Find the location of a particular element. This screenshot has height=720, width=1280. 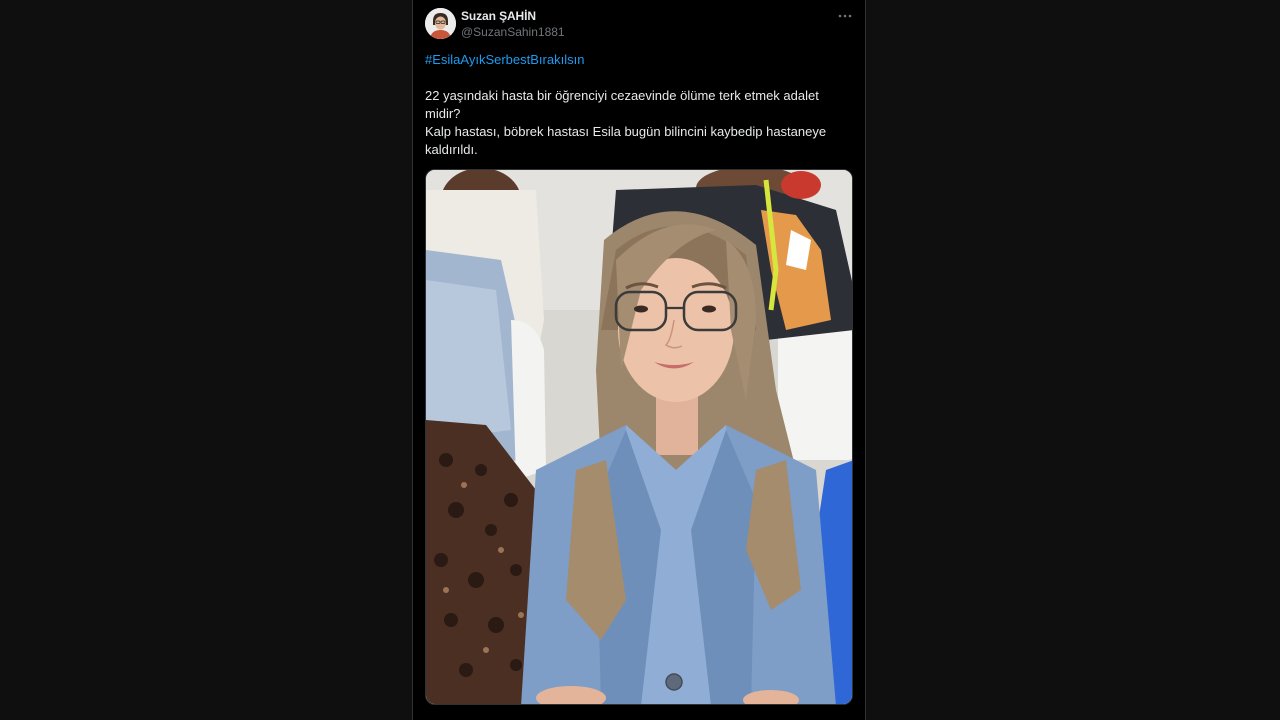

avatar-image is located at coordinates (440, 23).